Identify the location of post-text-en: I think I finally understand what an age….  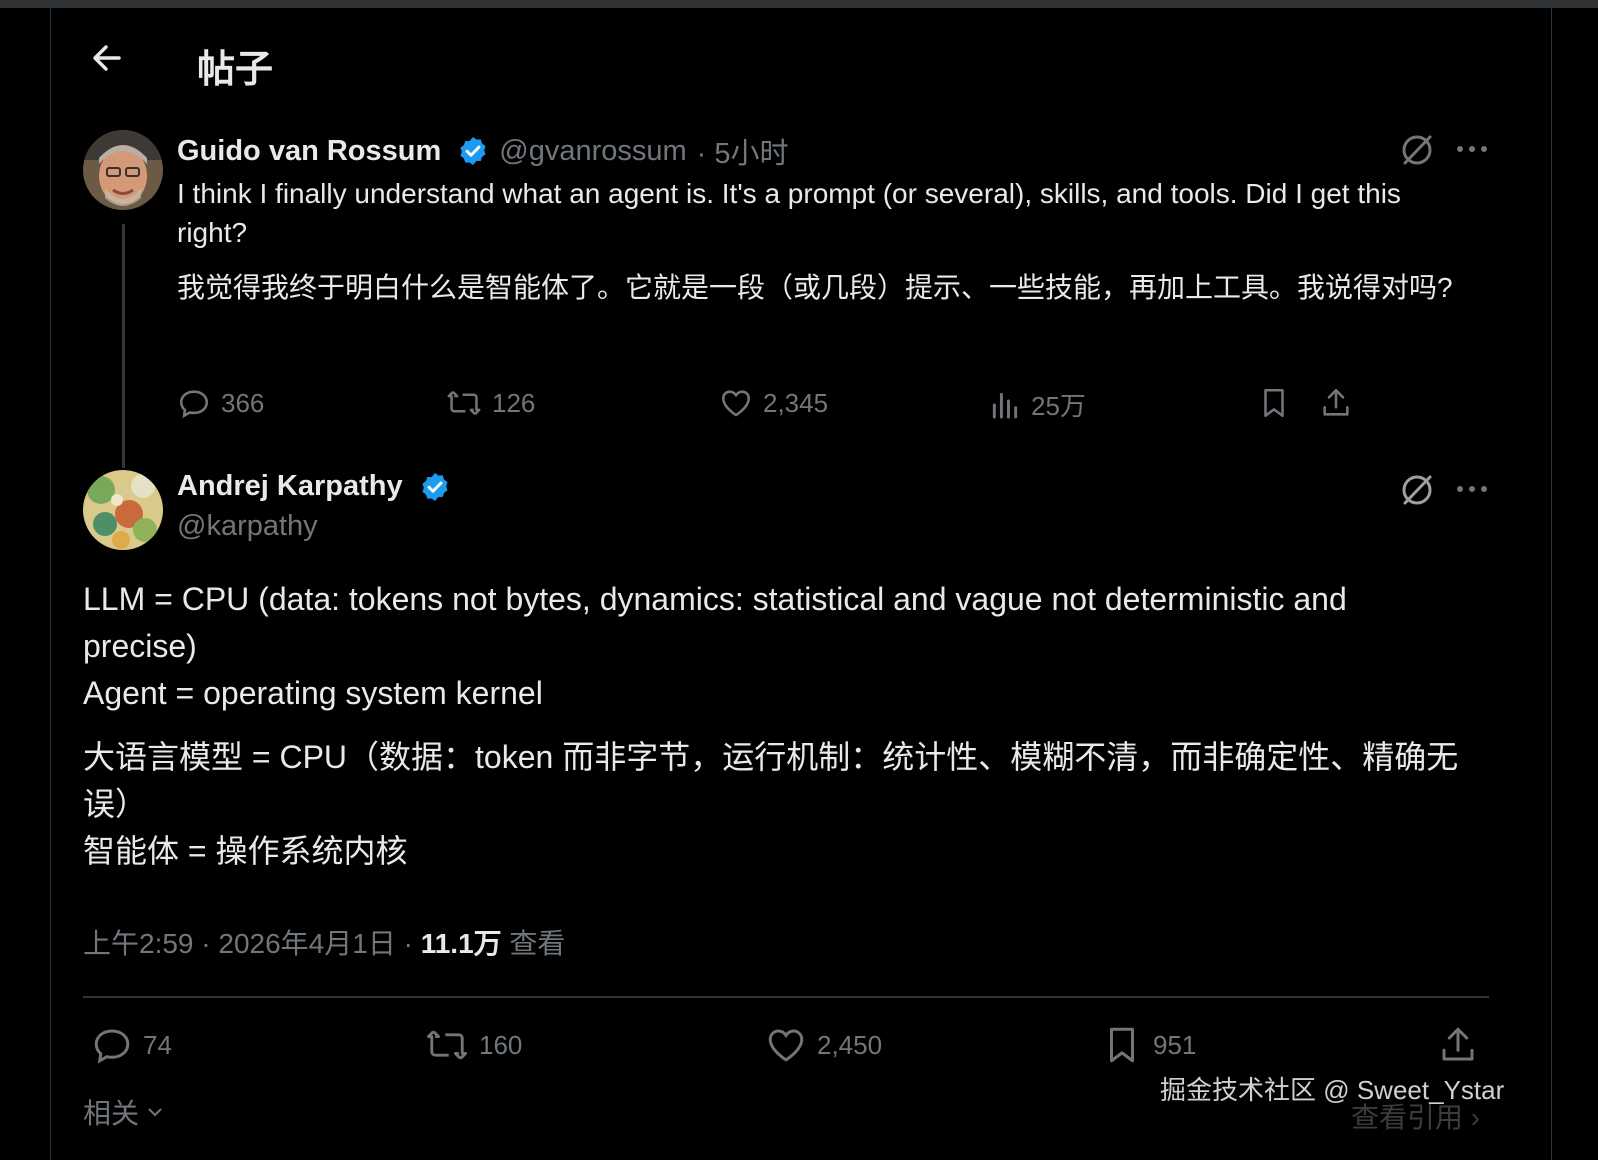
(789, 213).